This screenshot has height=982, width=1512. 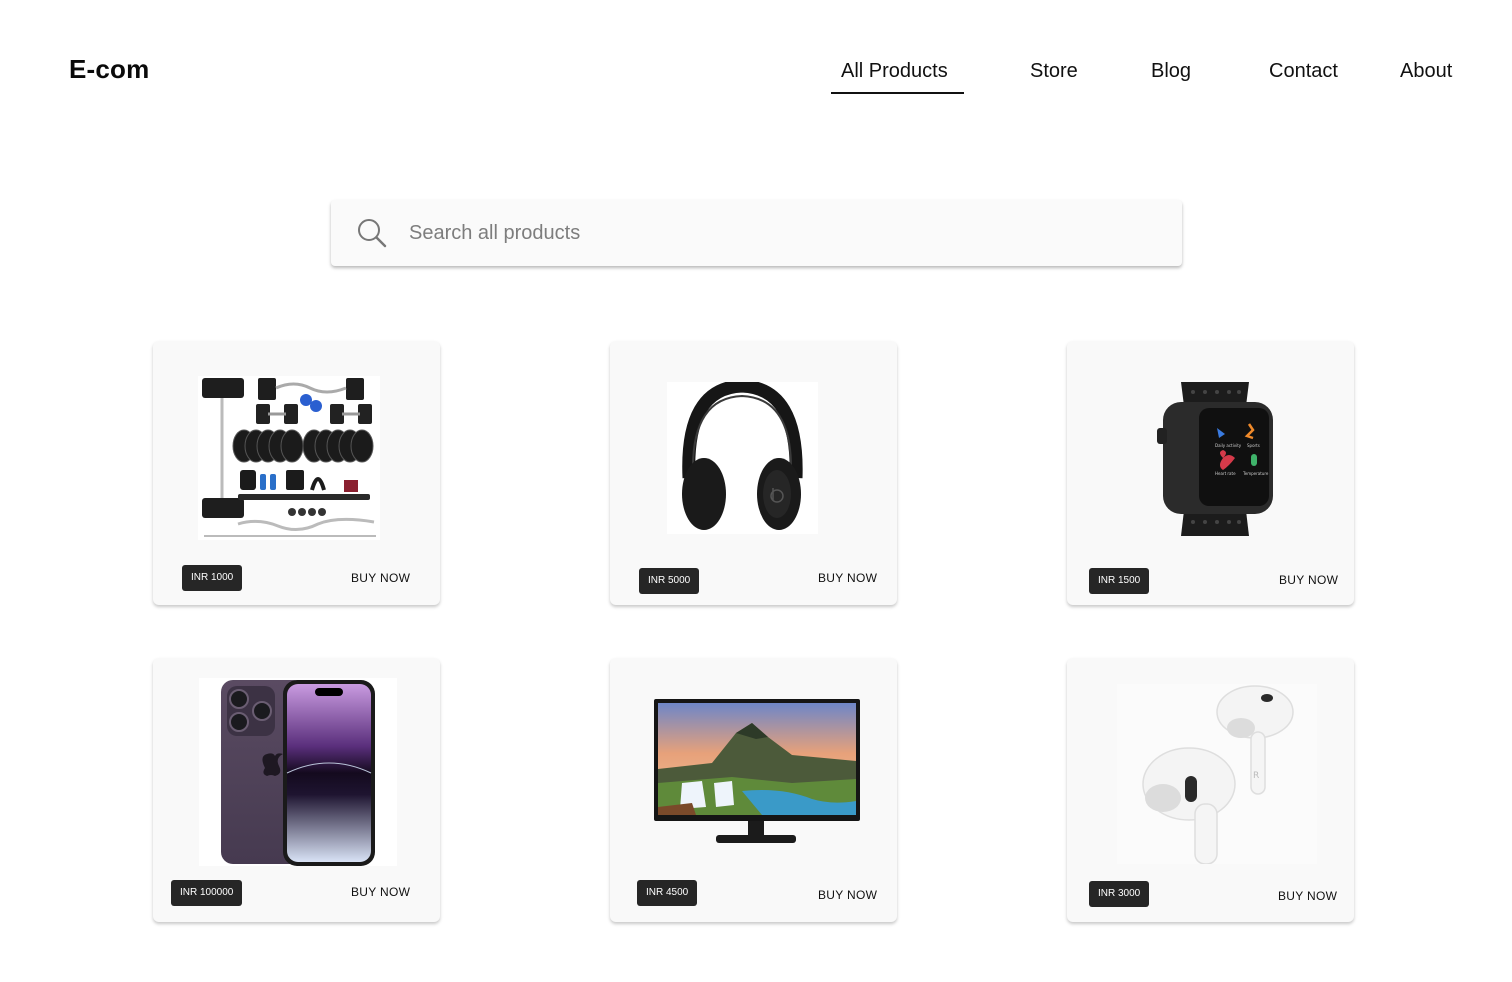 What do you see at coordinates (207, 893) in the screenshot?
I see `price-badge: INR 100000` at bounding box center [207, 893].